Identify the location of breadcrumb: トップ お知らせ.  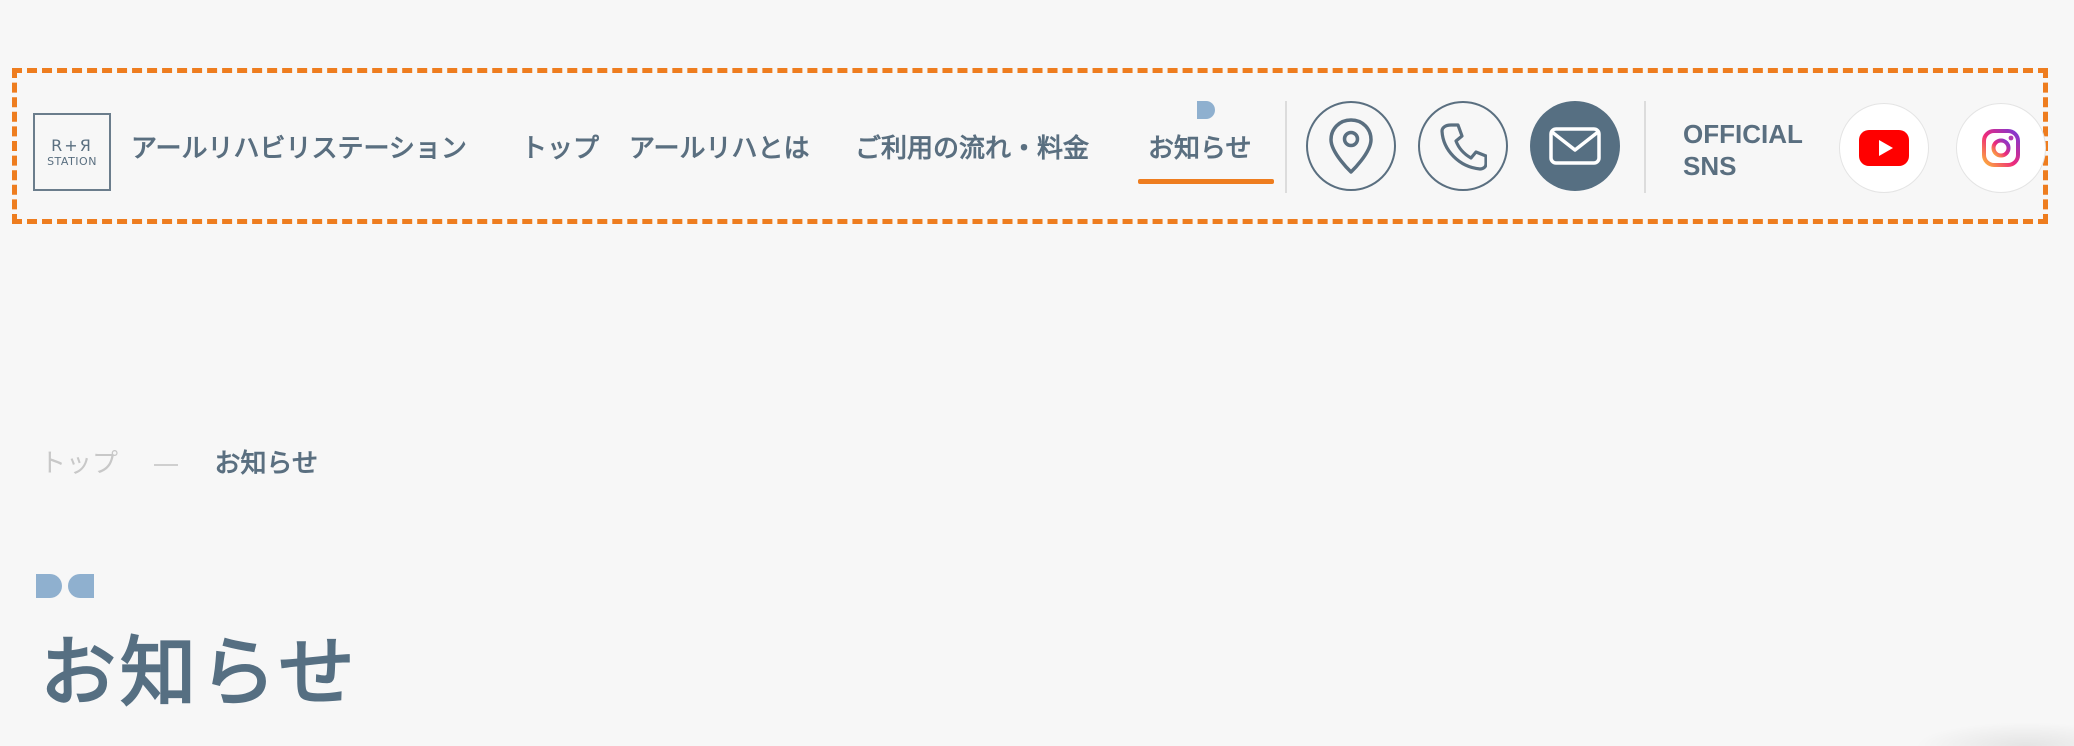
(179, 464).